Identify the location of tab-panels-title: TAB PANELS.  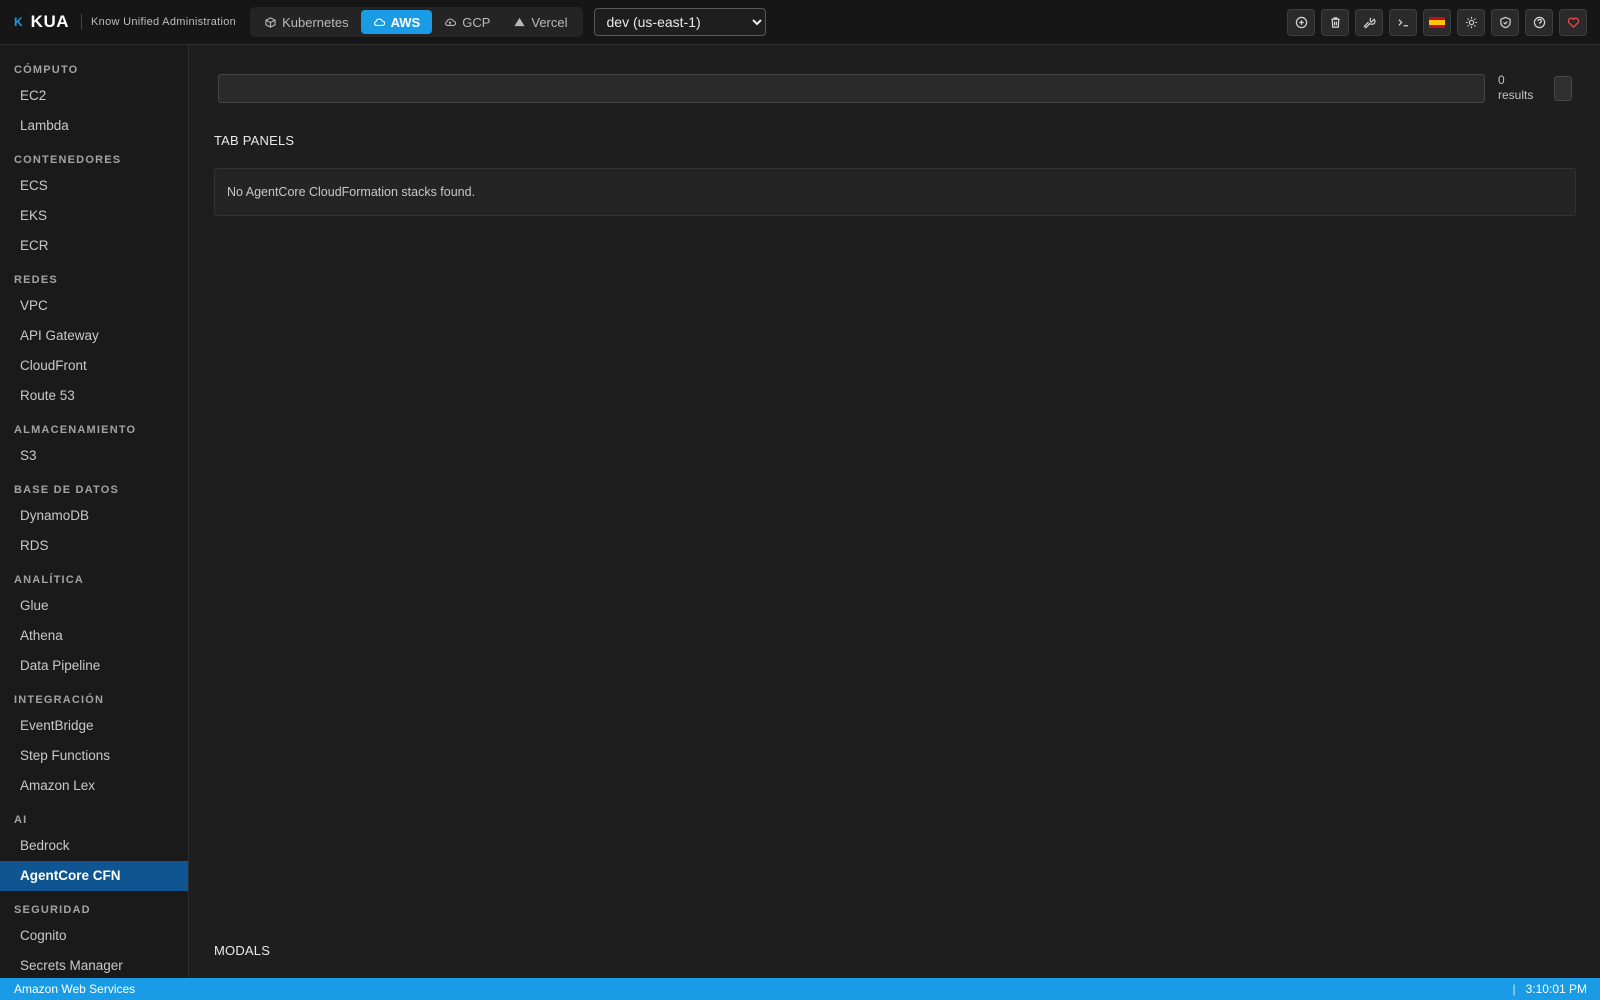
(254, 140).